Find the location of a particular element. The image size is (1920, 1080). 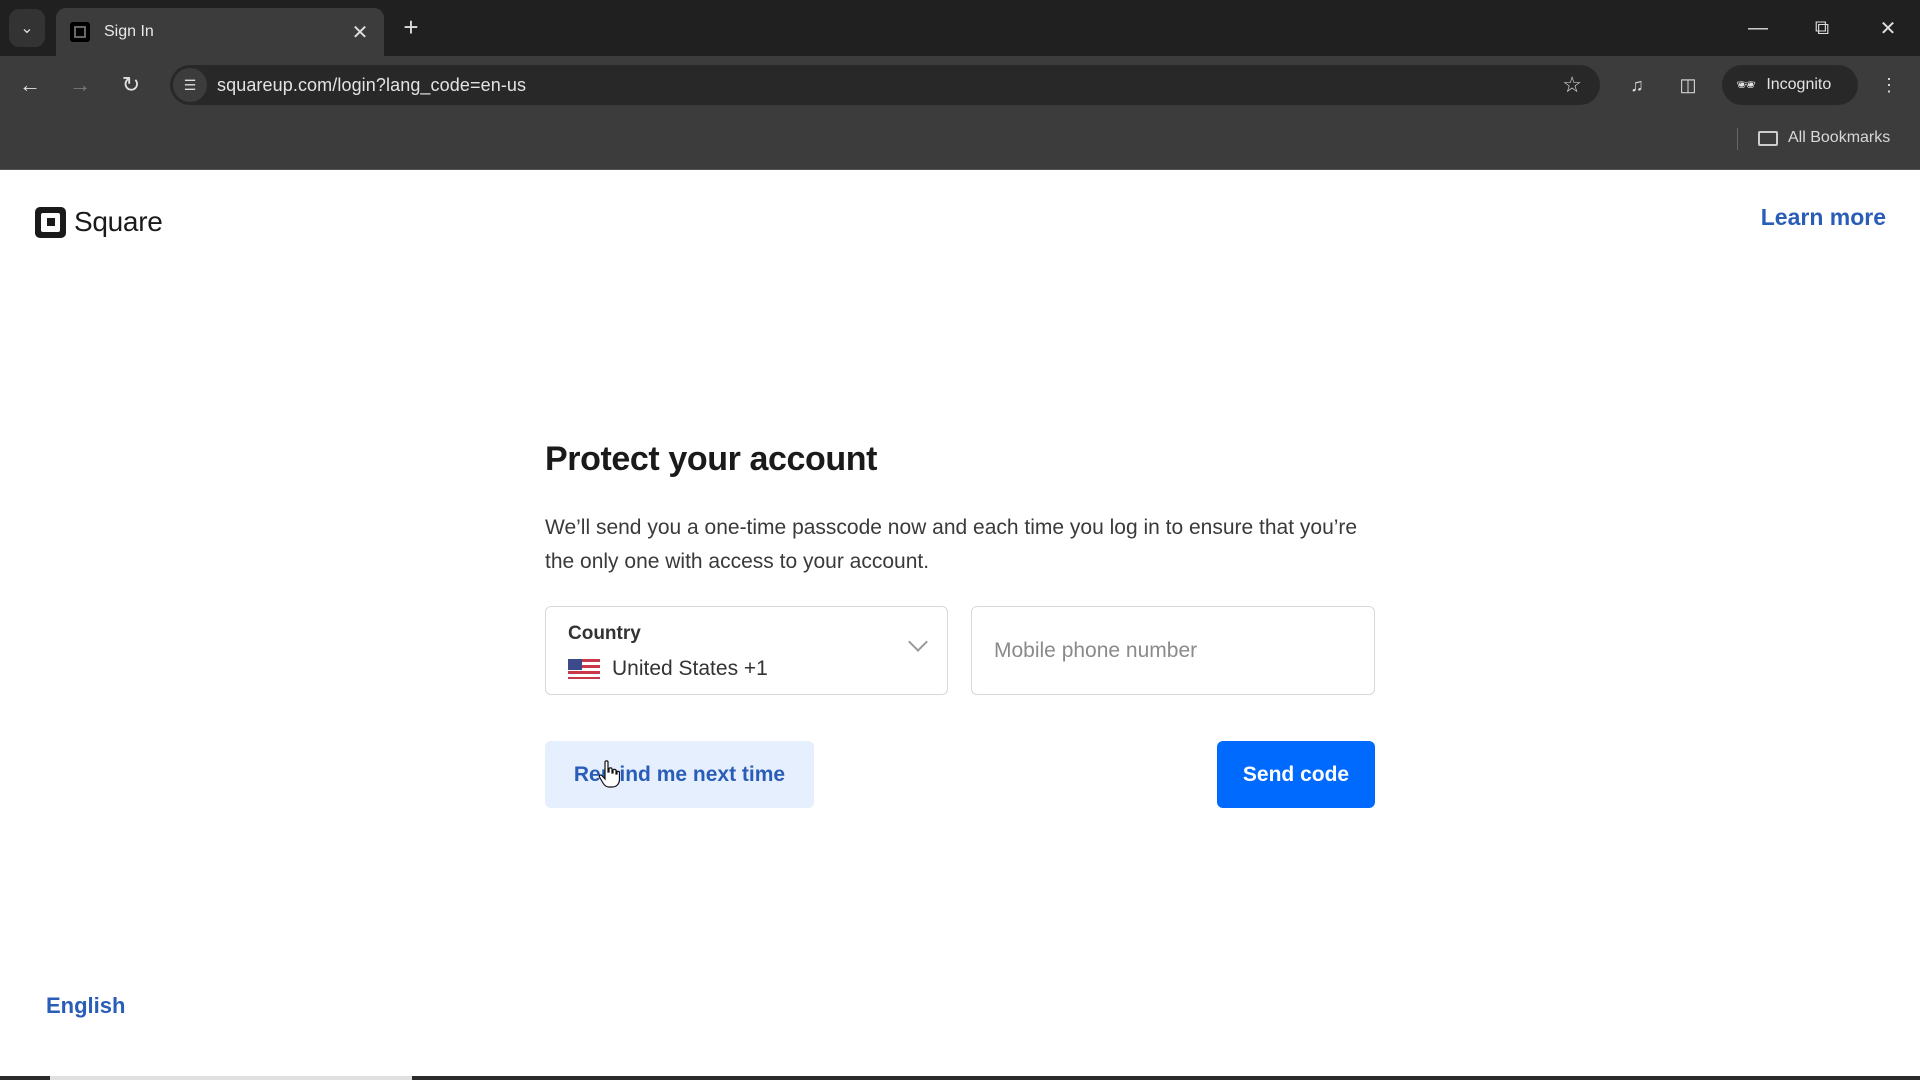

phone-form: Country United States +1 is located at coordinates (960, 651).